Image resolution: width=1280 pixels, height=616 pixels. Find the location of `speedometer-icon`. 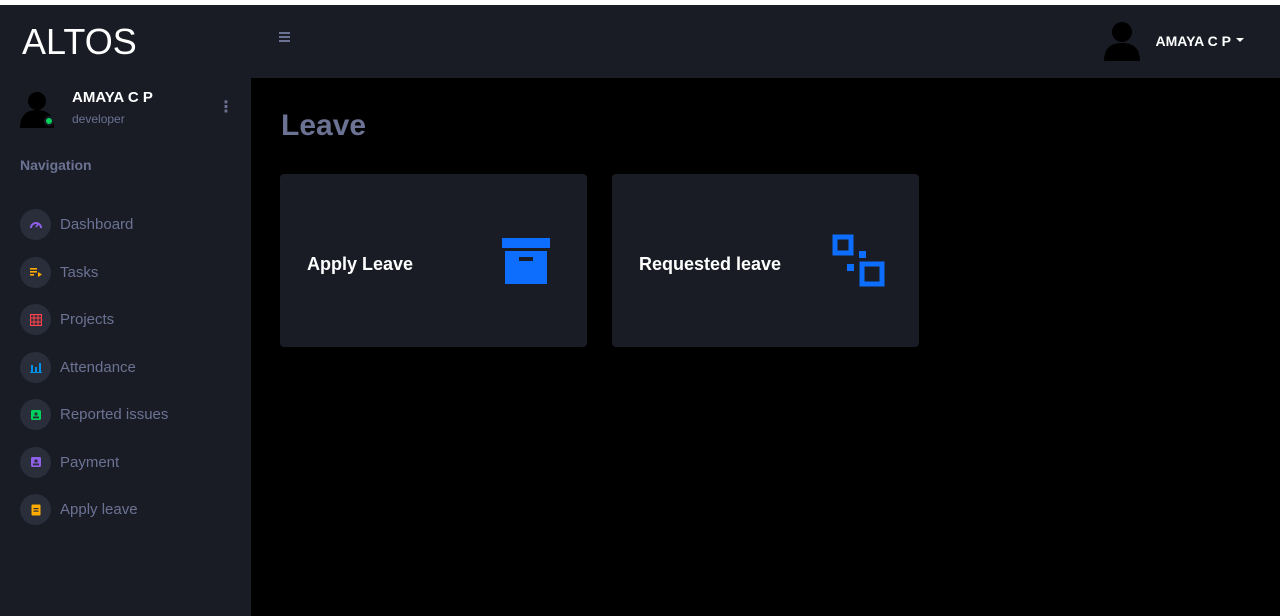

speedometer-icon is located at coordinates (35, 225).